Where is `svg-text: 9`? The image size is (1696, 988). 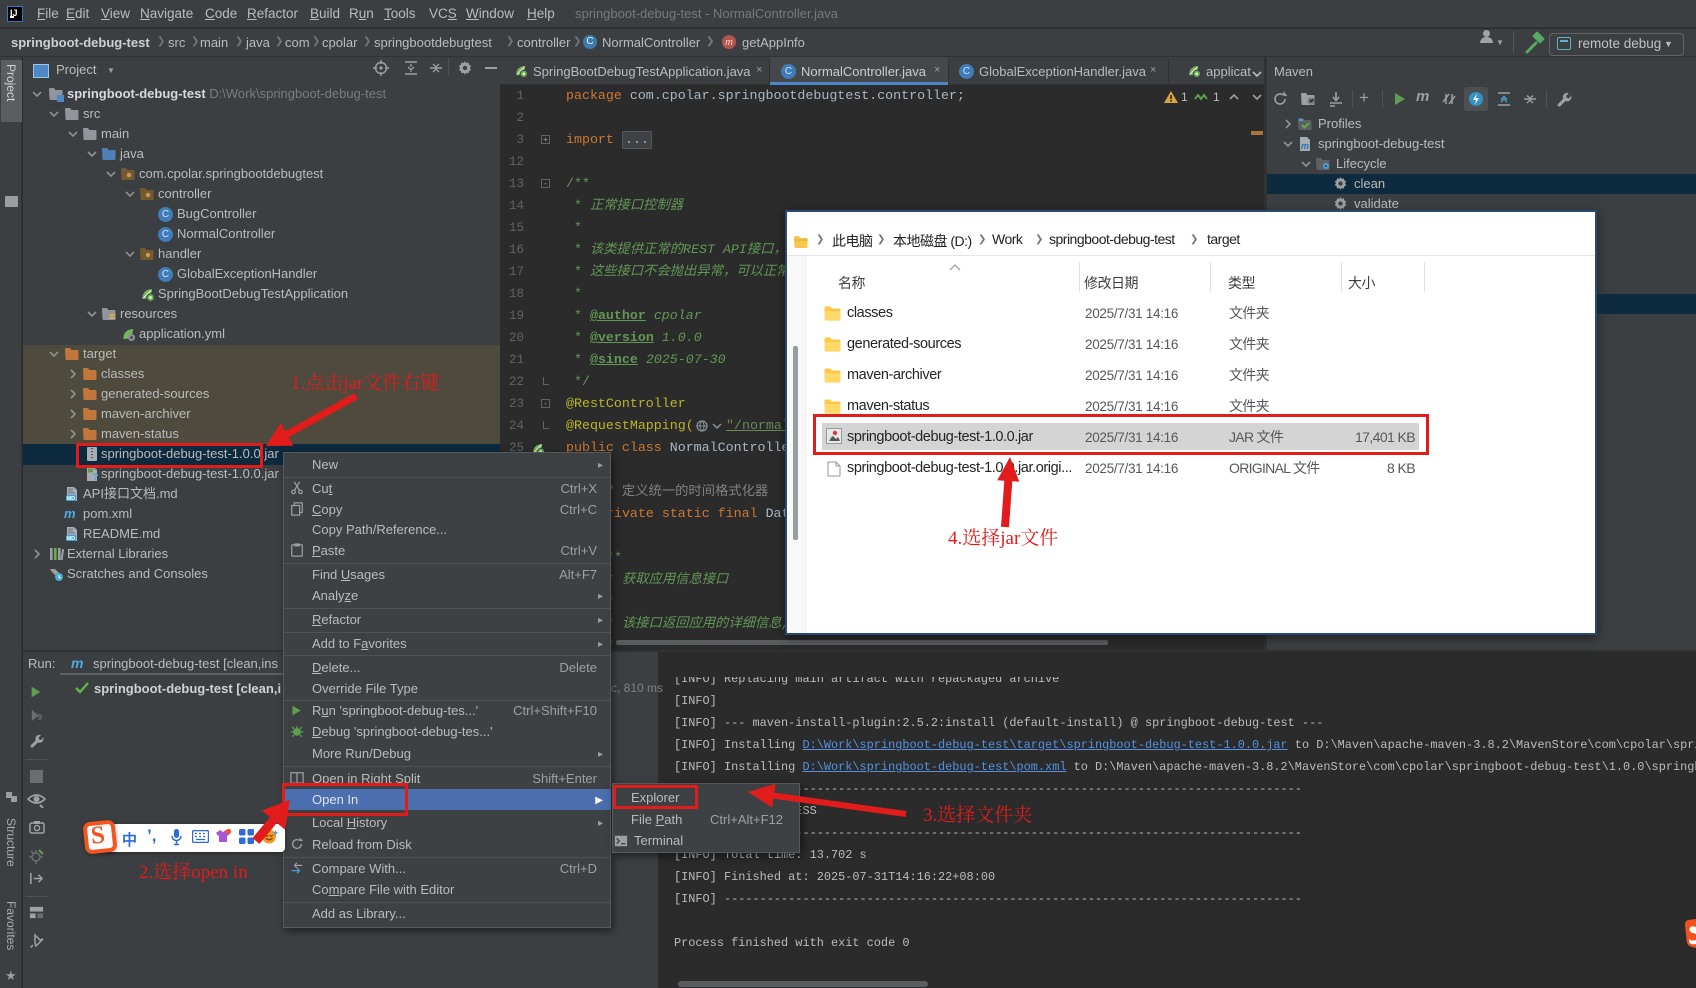 svg-text: 9 is located at coordinates (39, 717).